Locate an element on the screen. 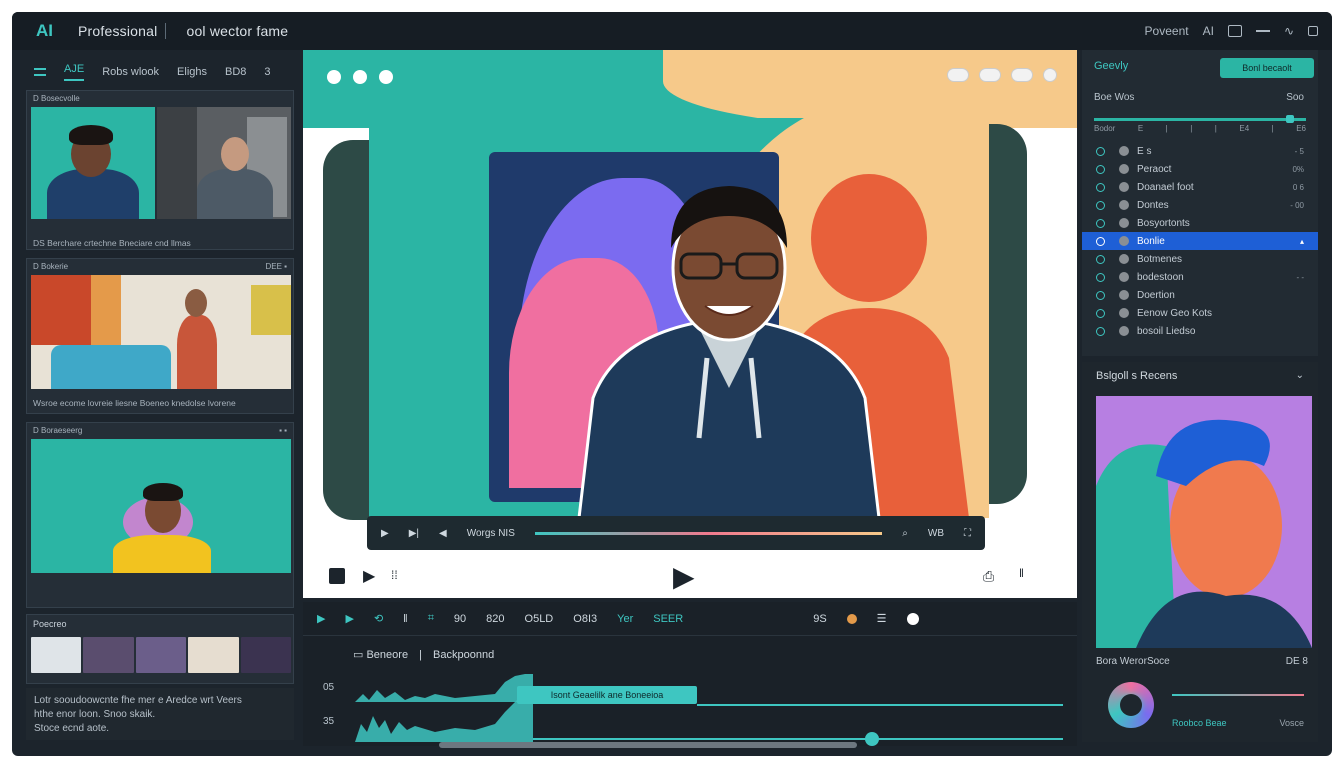 The height and width of the screenshot is (768, 1344). note-line: Stoce ecnd aote. is located at coordinates (72, 728).